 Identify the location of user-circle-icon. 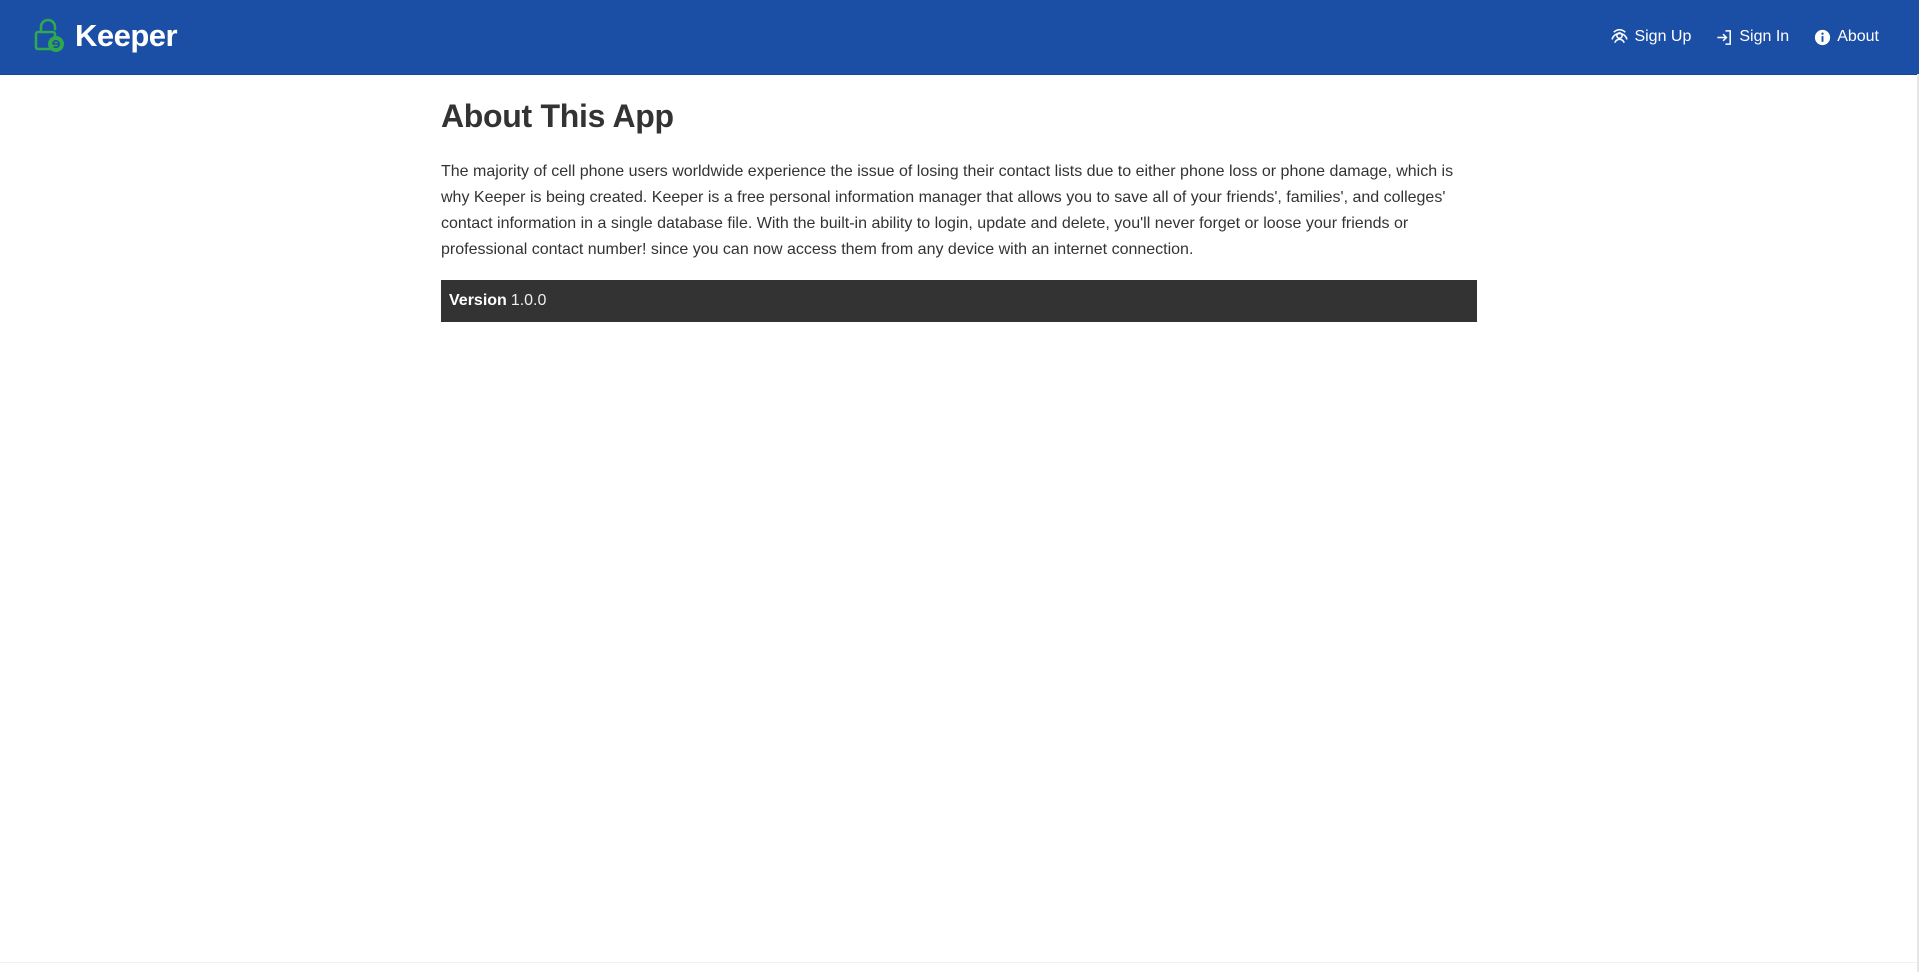
(1620, 35).